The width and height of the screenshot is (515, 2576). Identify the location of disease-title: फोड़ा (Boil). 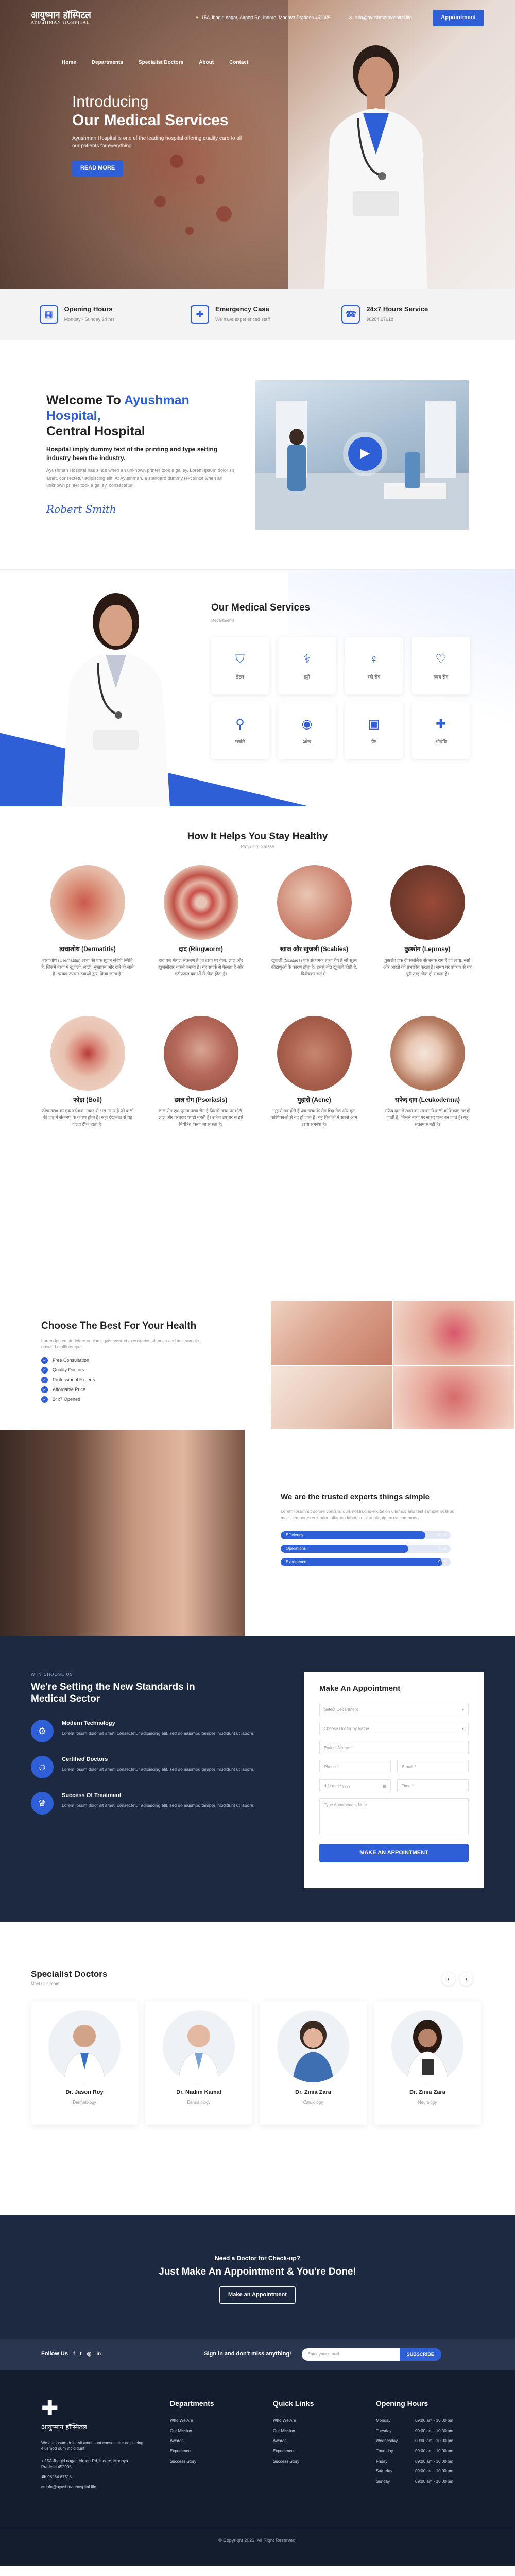
(88, 1100).